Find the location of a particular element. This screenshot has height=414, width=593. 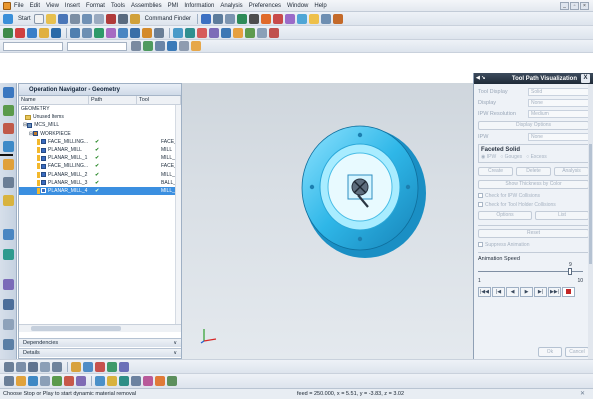

radio-gouges: ○ Gouges is located at coordinates (511, 157).